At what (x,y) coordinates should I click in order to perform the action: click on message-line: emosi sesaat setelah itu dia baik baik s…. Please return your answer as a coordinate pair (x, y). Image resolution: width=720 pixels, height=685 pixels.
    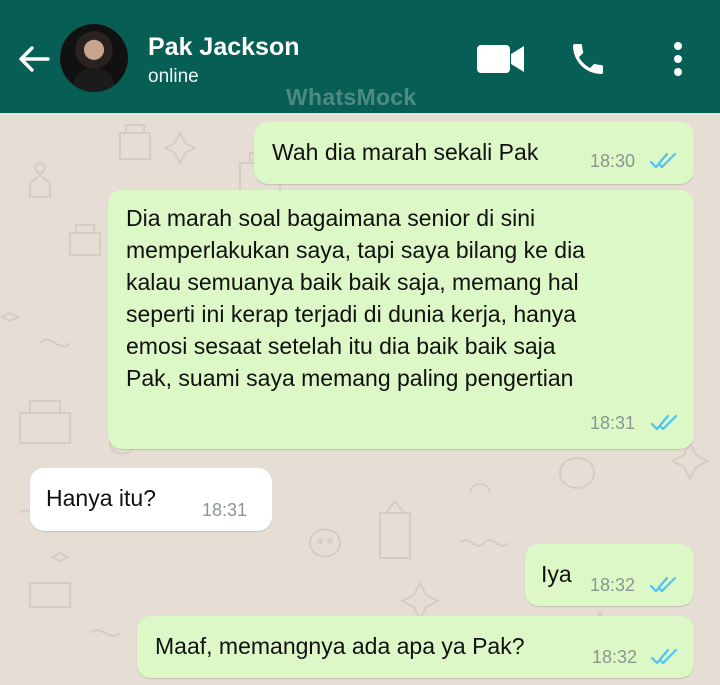
    Looking at the image, I should click on (341, 346).